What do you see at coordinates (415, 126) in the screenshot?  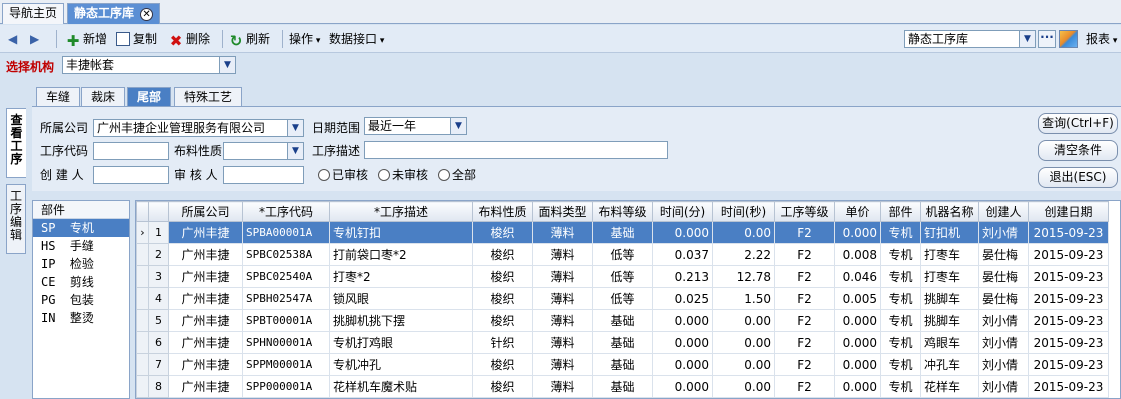 I see `date-range-select: 最近一年 ▼` at bounding box center [415, 126].